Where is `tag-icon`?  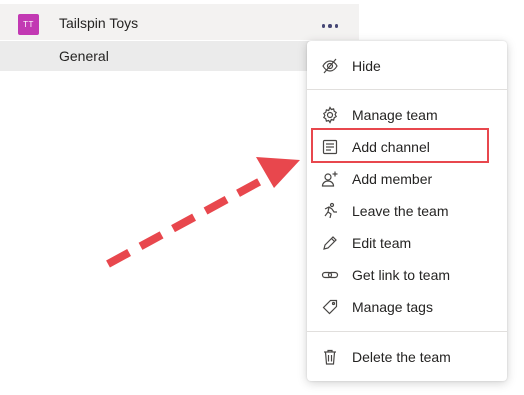 tag-icon is located at coordinates (330, 307).